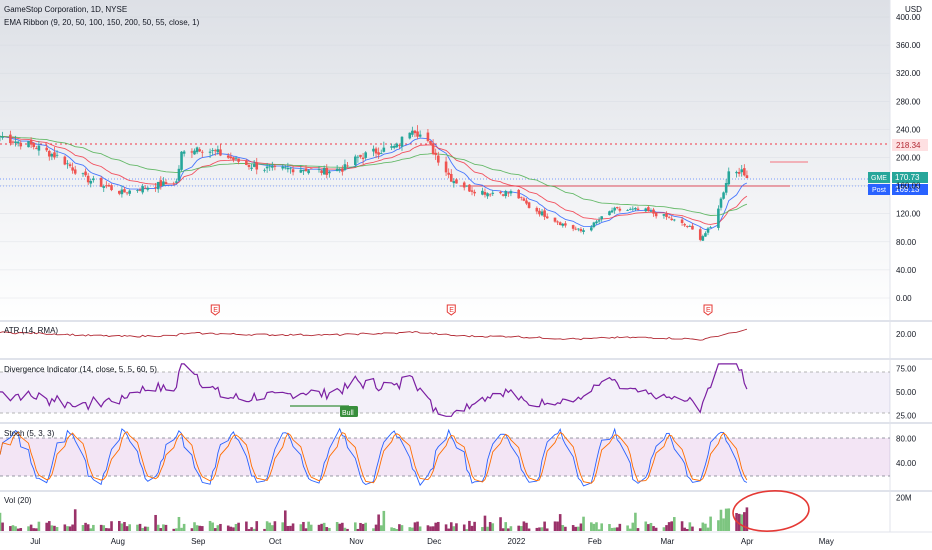 The image size is (932, 550). What do you see at coordinates (466, 541) in the screenshot?
I see `time-axis-bg` at bounding box center [466, 541].